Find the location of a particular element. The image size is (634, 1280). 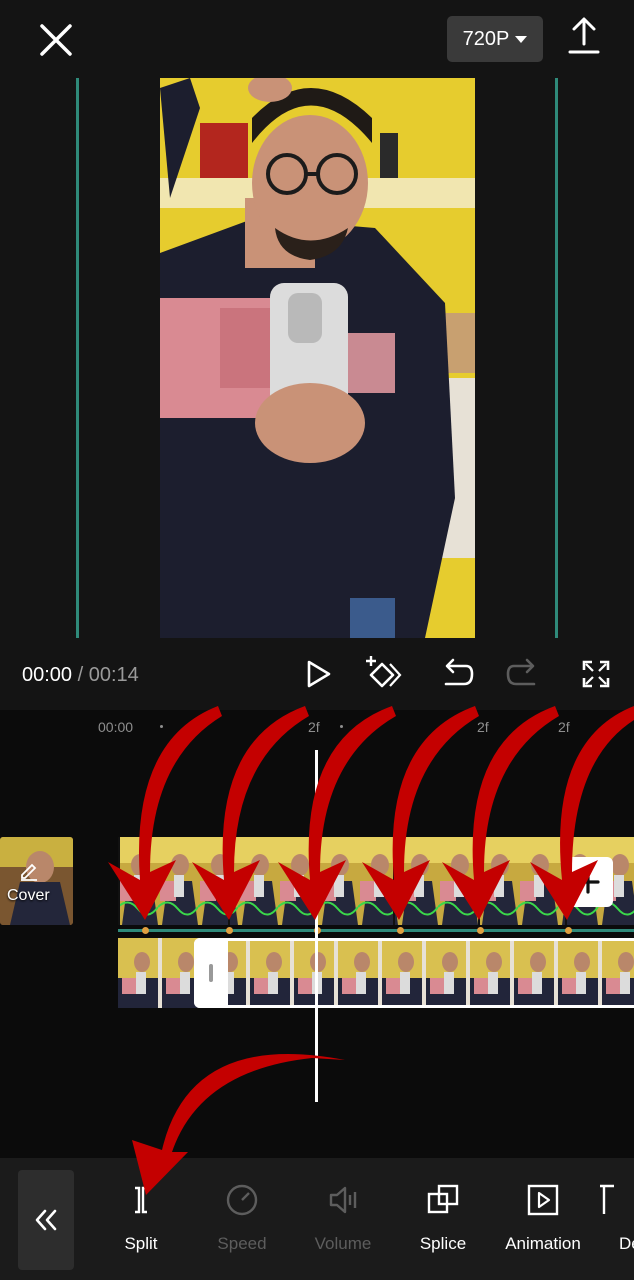

timeline-ruler: 00:00 2f 2f 2f is located at coordinates (317, 727).